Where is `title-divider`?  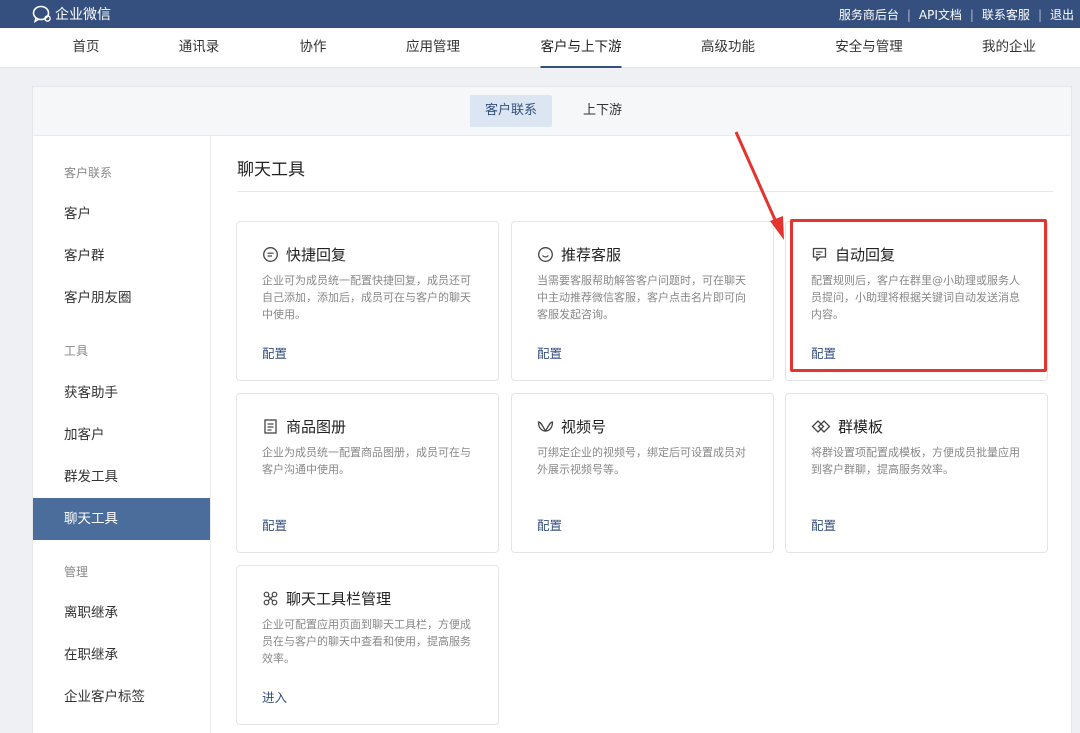 title-divider is located at coordinates (645, 191).